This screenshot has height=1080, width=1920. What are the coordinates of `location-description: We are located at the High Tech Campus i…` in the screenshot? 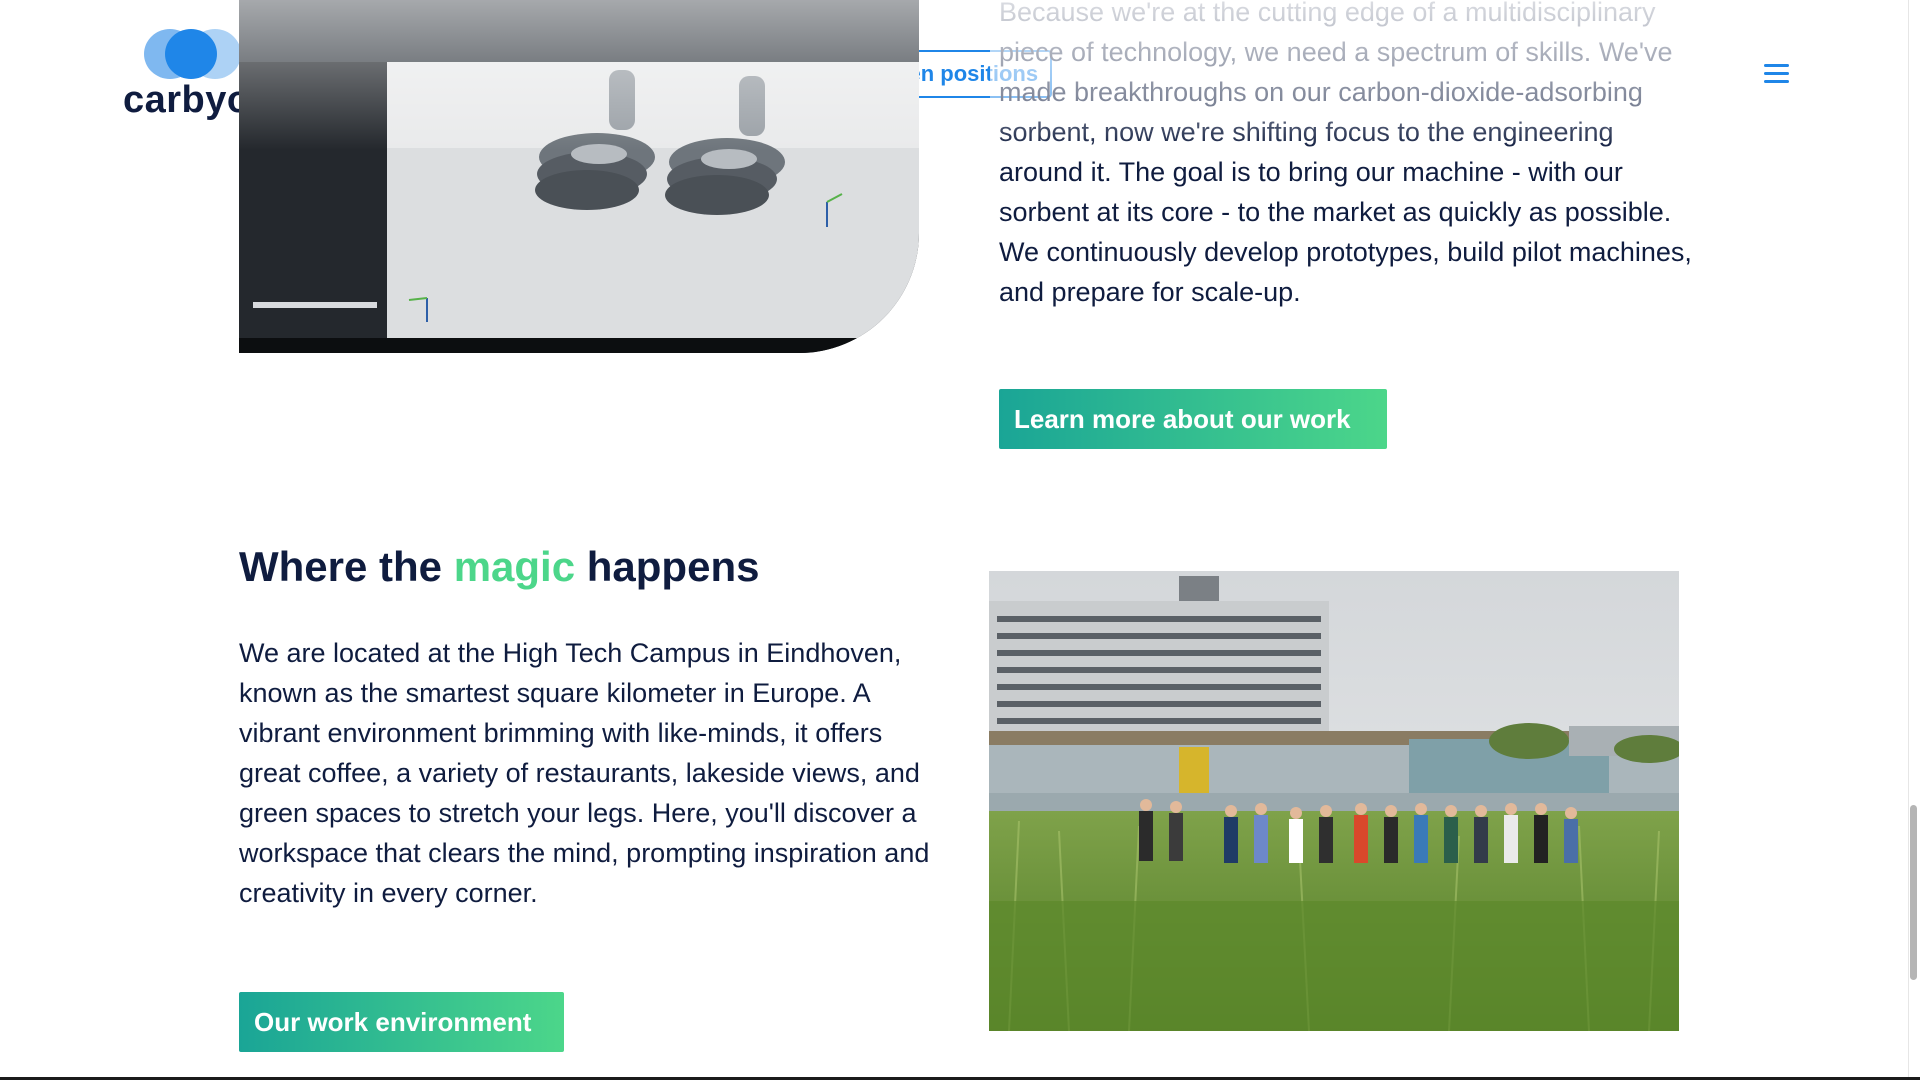 It's located at (584, 773).